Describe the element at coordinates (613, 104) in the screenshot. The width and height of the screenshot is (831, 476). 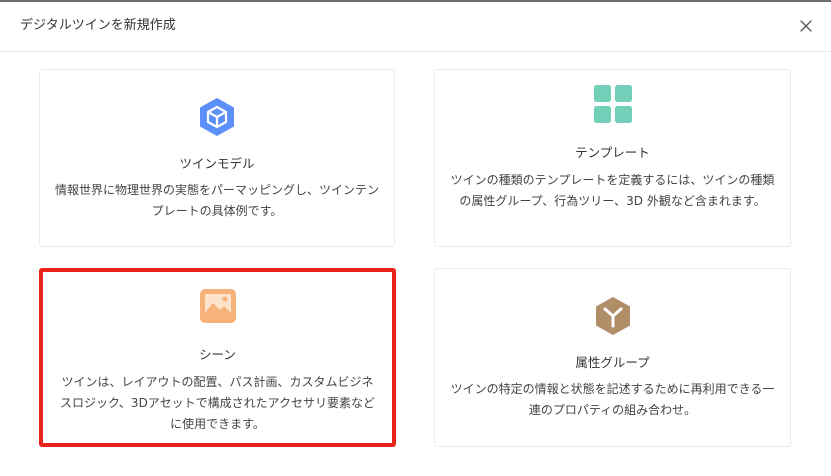
I see `grid-blocks-icon` at that location.